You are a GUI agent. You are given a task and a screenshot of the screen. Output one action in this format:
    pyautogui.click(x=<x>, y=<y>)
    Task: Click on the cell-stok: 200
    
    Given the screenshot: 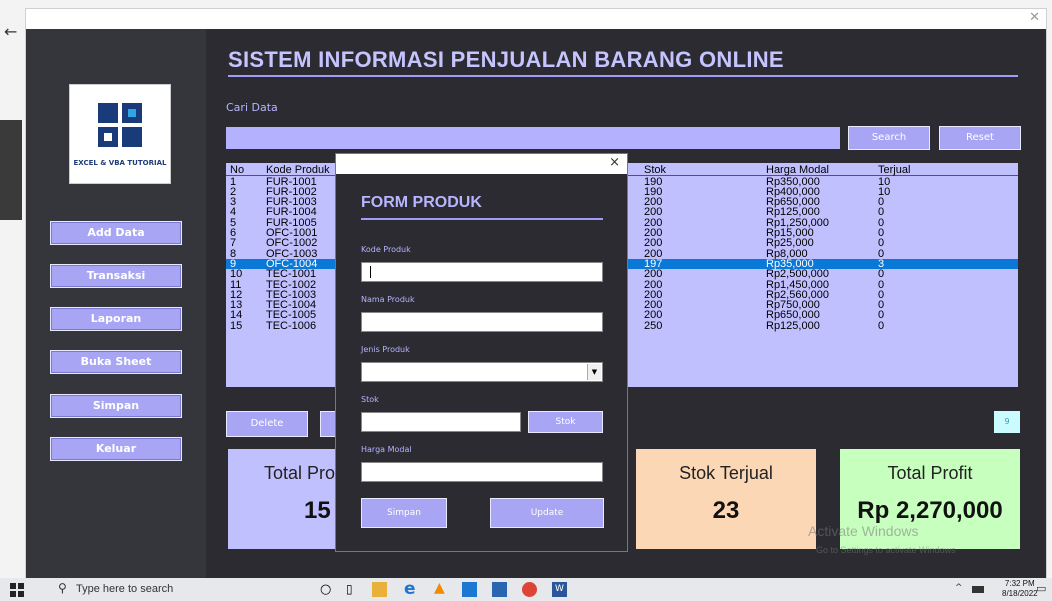 What is the action you would take?
    pyautogui.click(x=653, y=274)
    